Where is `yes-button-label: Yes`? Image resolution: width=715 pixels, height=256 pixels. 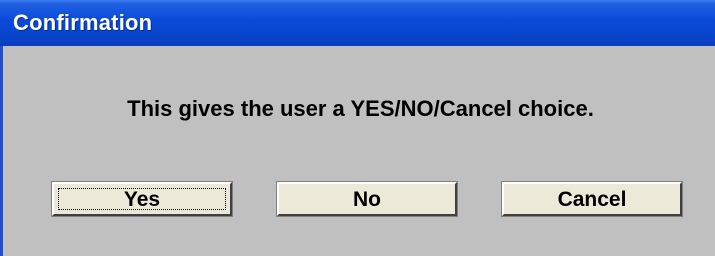
yes-button-label: Yes is located at coordinates (142, 199).